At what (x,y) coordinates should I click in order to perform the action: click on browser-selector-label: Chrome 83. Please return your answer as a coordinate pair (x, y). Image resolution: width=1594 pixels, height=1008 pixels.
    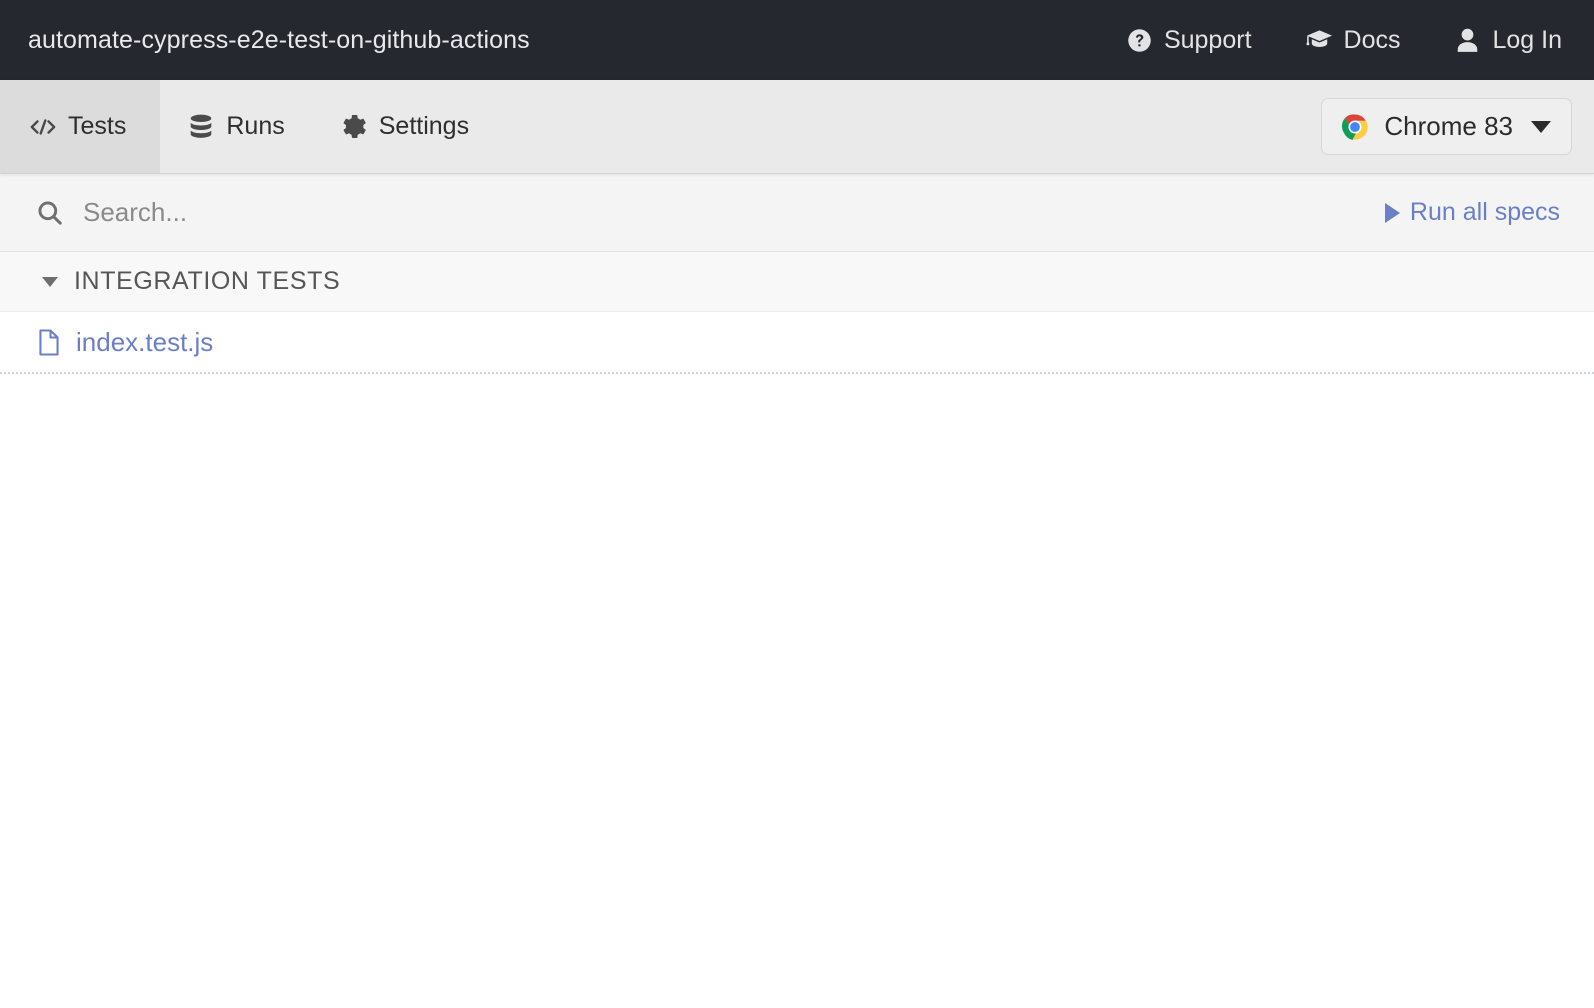
    Looking at the image, I should click on (1448, 126).